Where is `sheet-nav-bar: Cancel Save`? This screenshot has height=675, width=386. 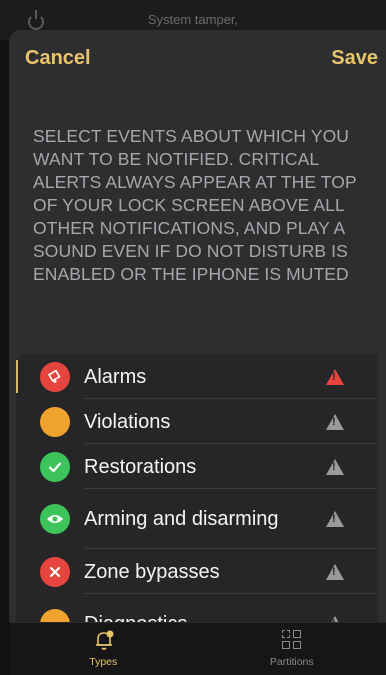
sheet-nav-bar: Cancel Save is located at coordinates (197, 59).